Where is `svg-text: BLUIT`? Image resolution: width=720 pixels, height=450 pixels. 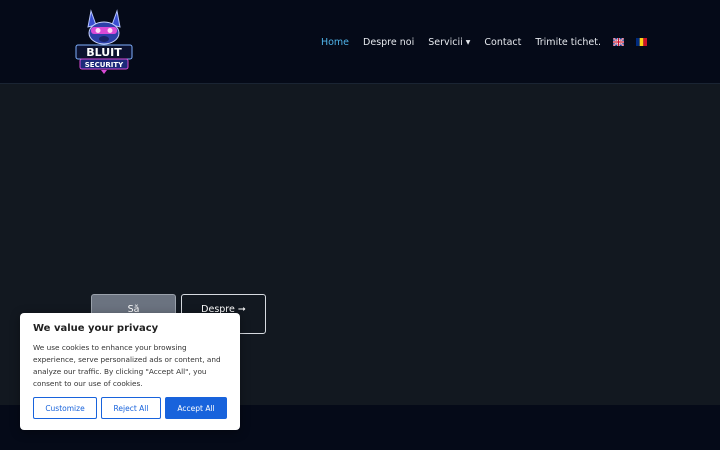
svg-text: BLUIT is located at coordinates (104, 52).